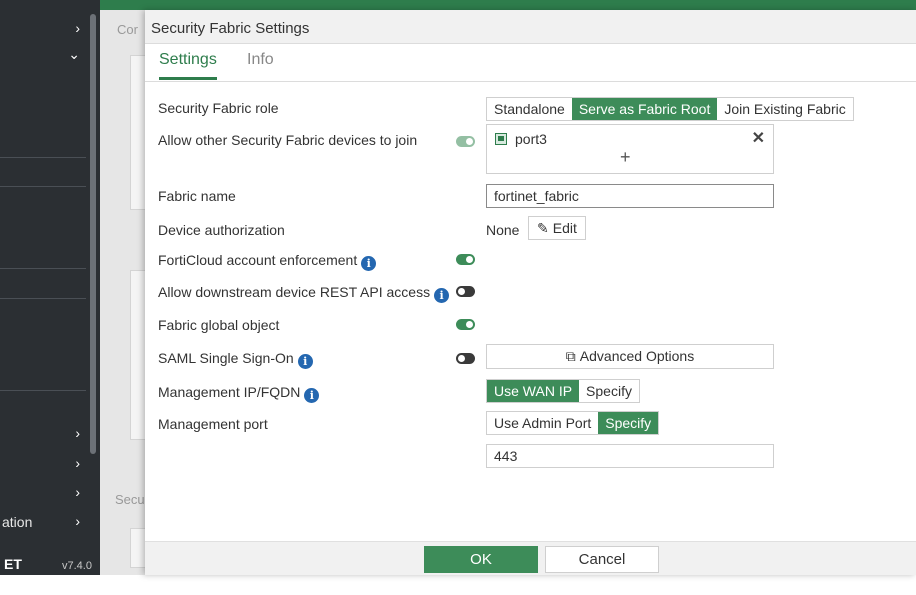 This screenshot has width=916, height=595. I want to click on fabric-name-input: fortinet_fabric, so click(630, 196).